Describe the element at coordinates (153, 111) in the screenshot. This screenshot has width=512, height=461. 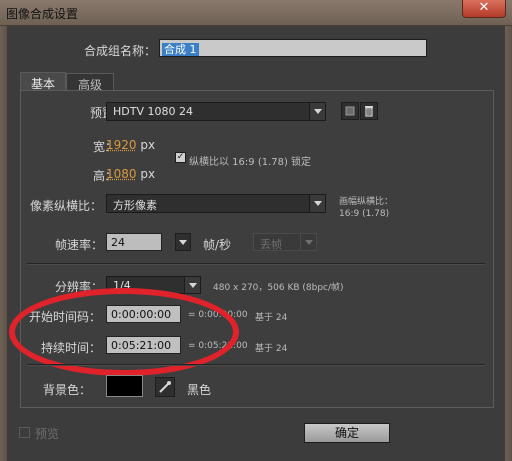
I see `preset-value: HDTV 1080 24` at that location.